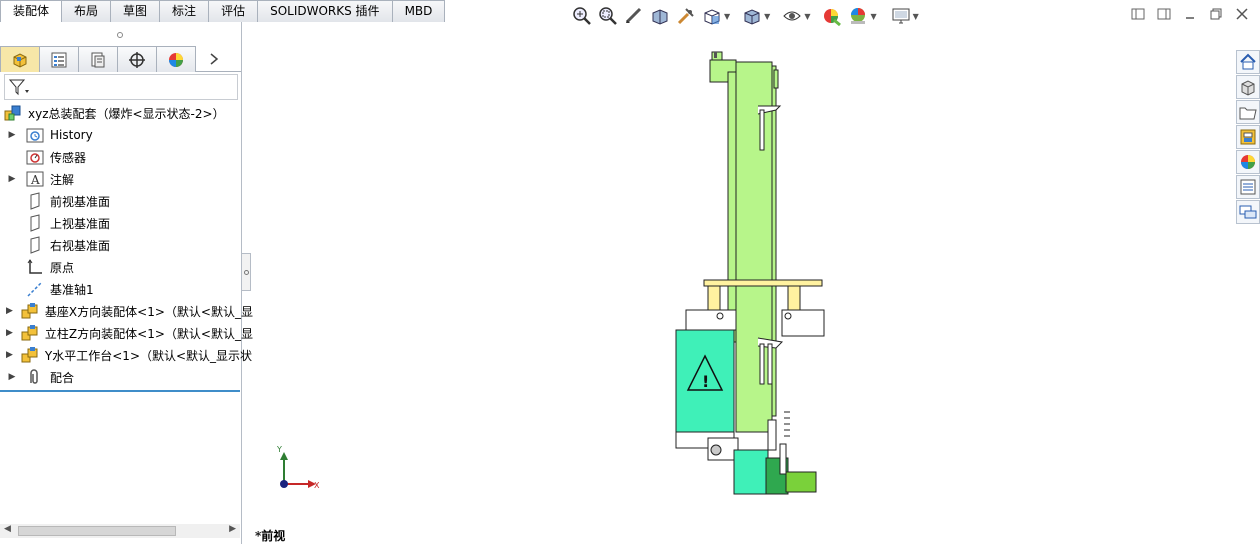 The width and height of the screenshot is (1260, 544). I want to click on coordinate-triad: Y X, so click(298, 467).